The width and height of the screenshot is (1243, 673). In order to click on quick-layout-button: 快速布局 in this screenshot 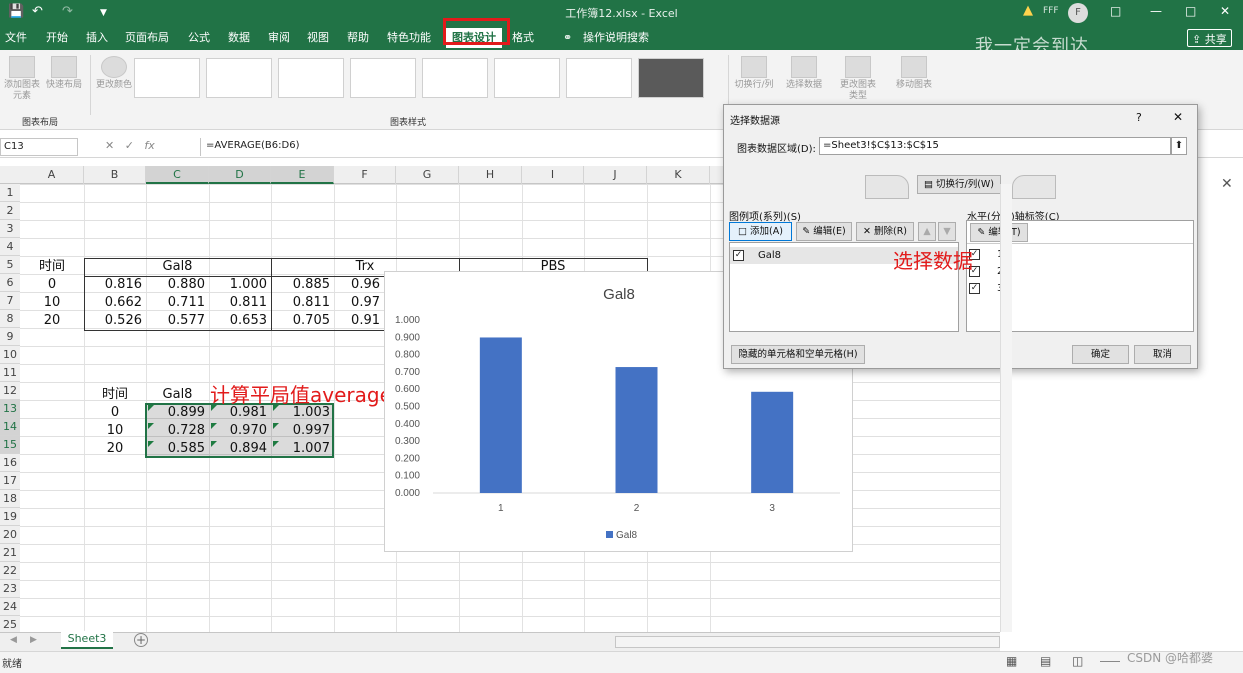, I will do `click(64, 73)`.